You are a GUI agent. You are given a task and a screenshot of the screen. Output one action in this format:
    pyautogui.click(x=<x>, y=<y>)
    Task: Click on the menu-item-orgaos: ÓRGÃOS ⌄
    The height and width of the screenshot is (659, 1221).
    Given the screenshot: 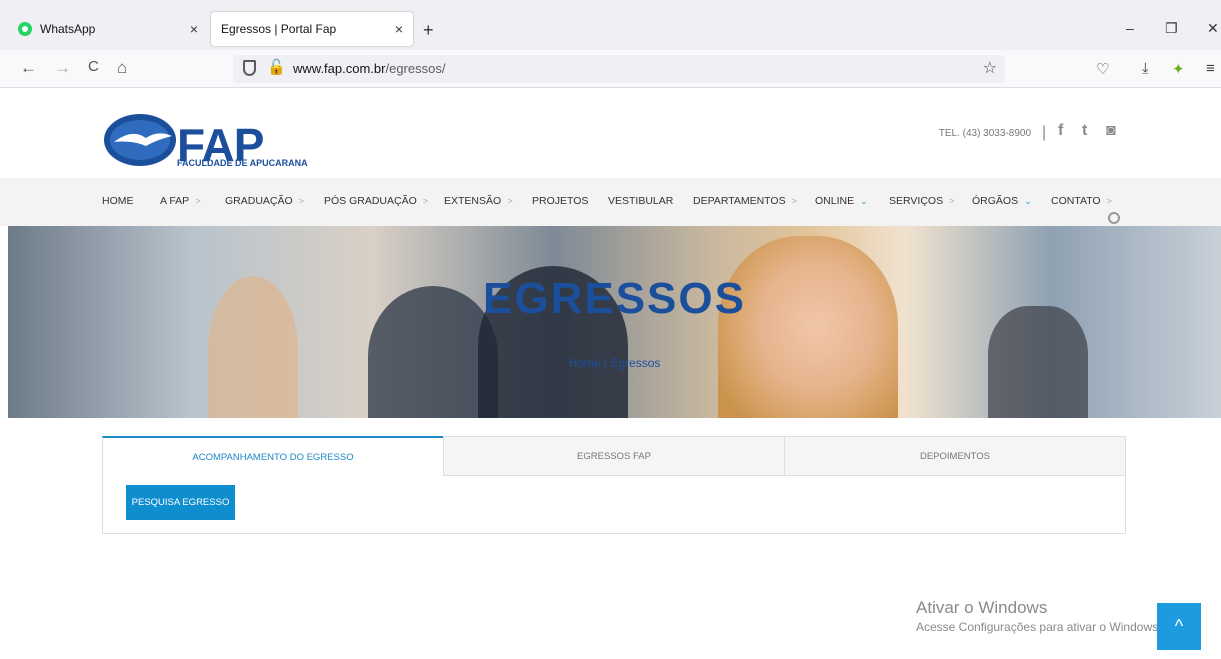 What is the action you would take?
    pyautogui.click(x=1002, y=201)
    